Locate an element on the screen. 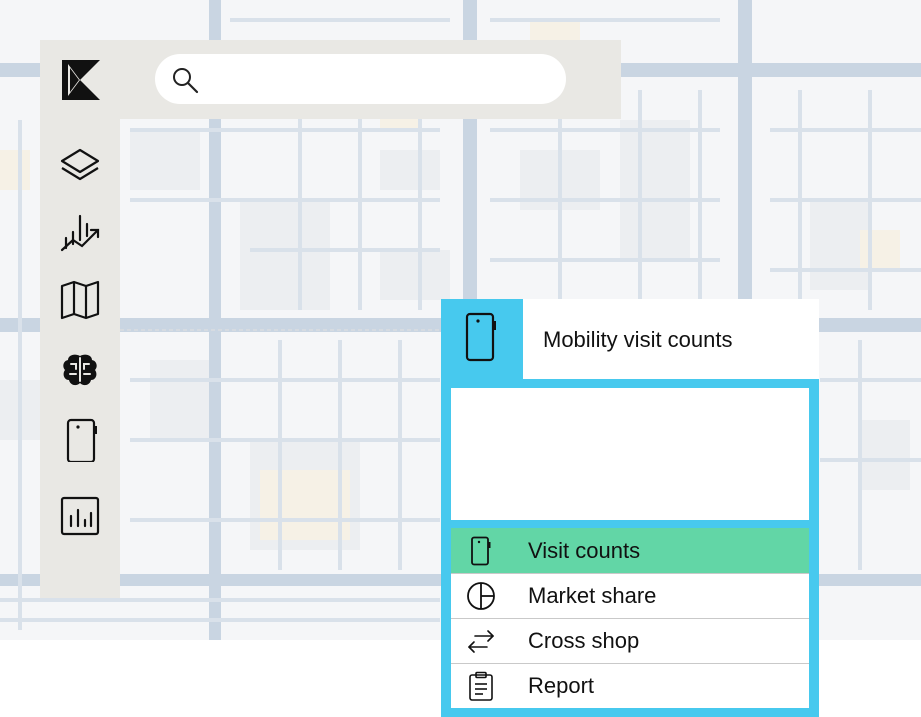  sidebar-item-insights is located at coordinates (80, 372).